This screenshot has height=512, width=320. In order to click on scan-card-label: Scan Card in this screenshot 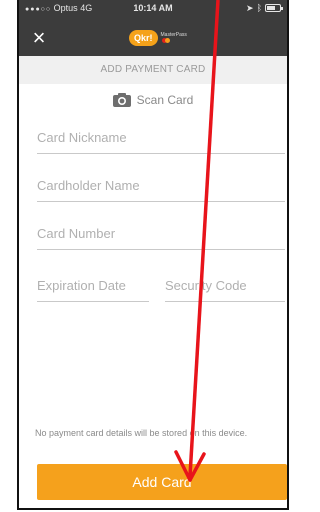, I will do `click(165, 100)`.